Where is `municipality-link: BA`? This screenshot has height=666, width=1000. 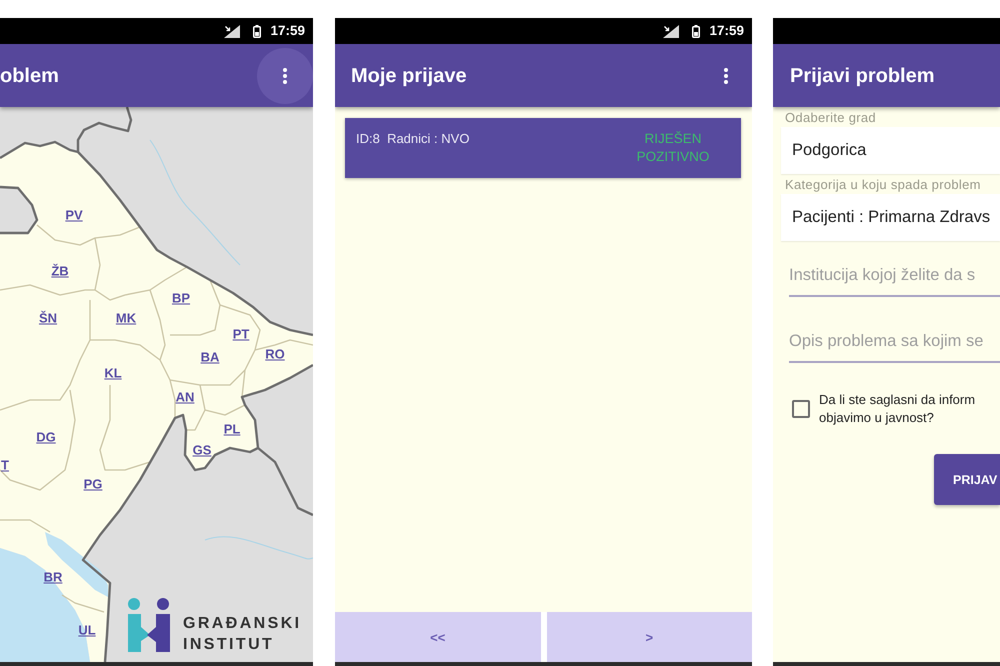
municipality-link: BA is located at coordinates (210, 357).